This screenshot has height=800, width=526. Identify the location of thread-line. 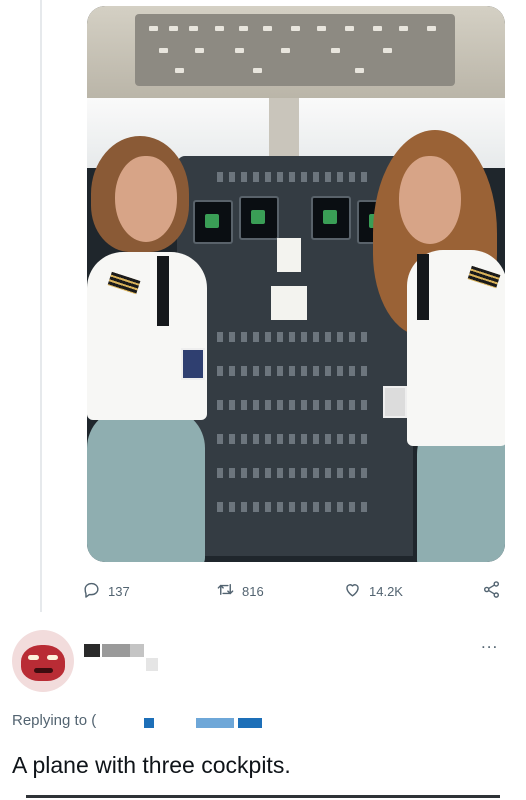
(41, 306).